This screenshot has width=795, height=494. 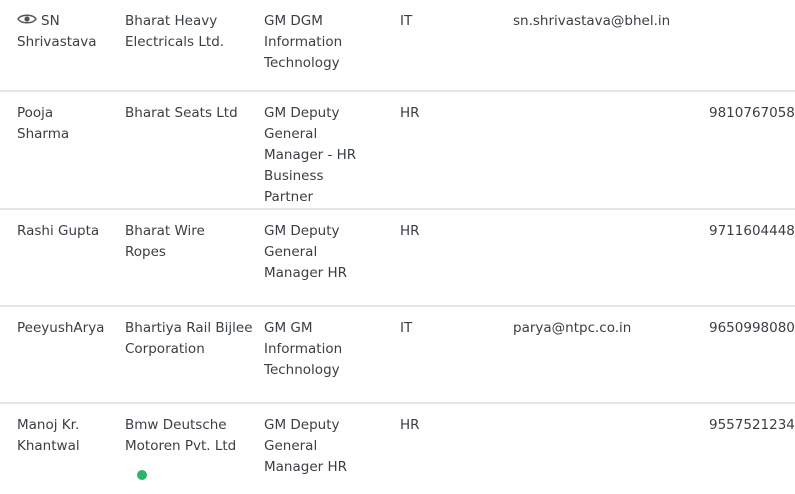 I want to click on company-name: Bharat Heavy Electricals Ltd., so click(x=175, y=31).